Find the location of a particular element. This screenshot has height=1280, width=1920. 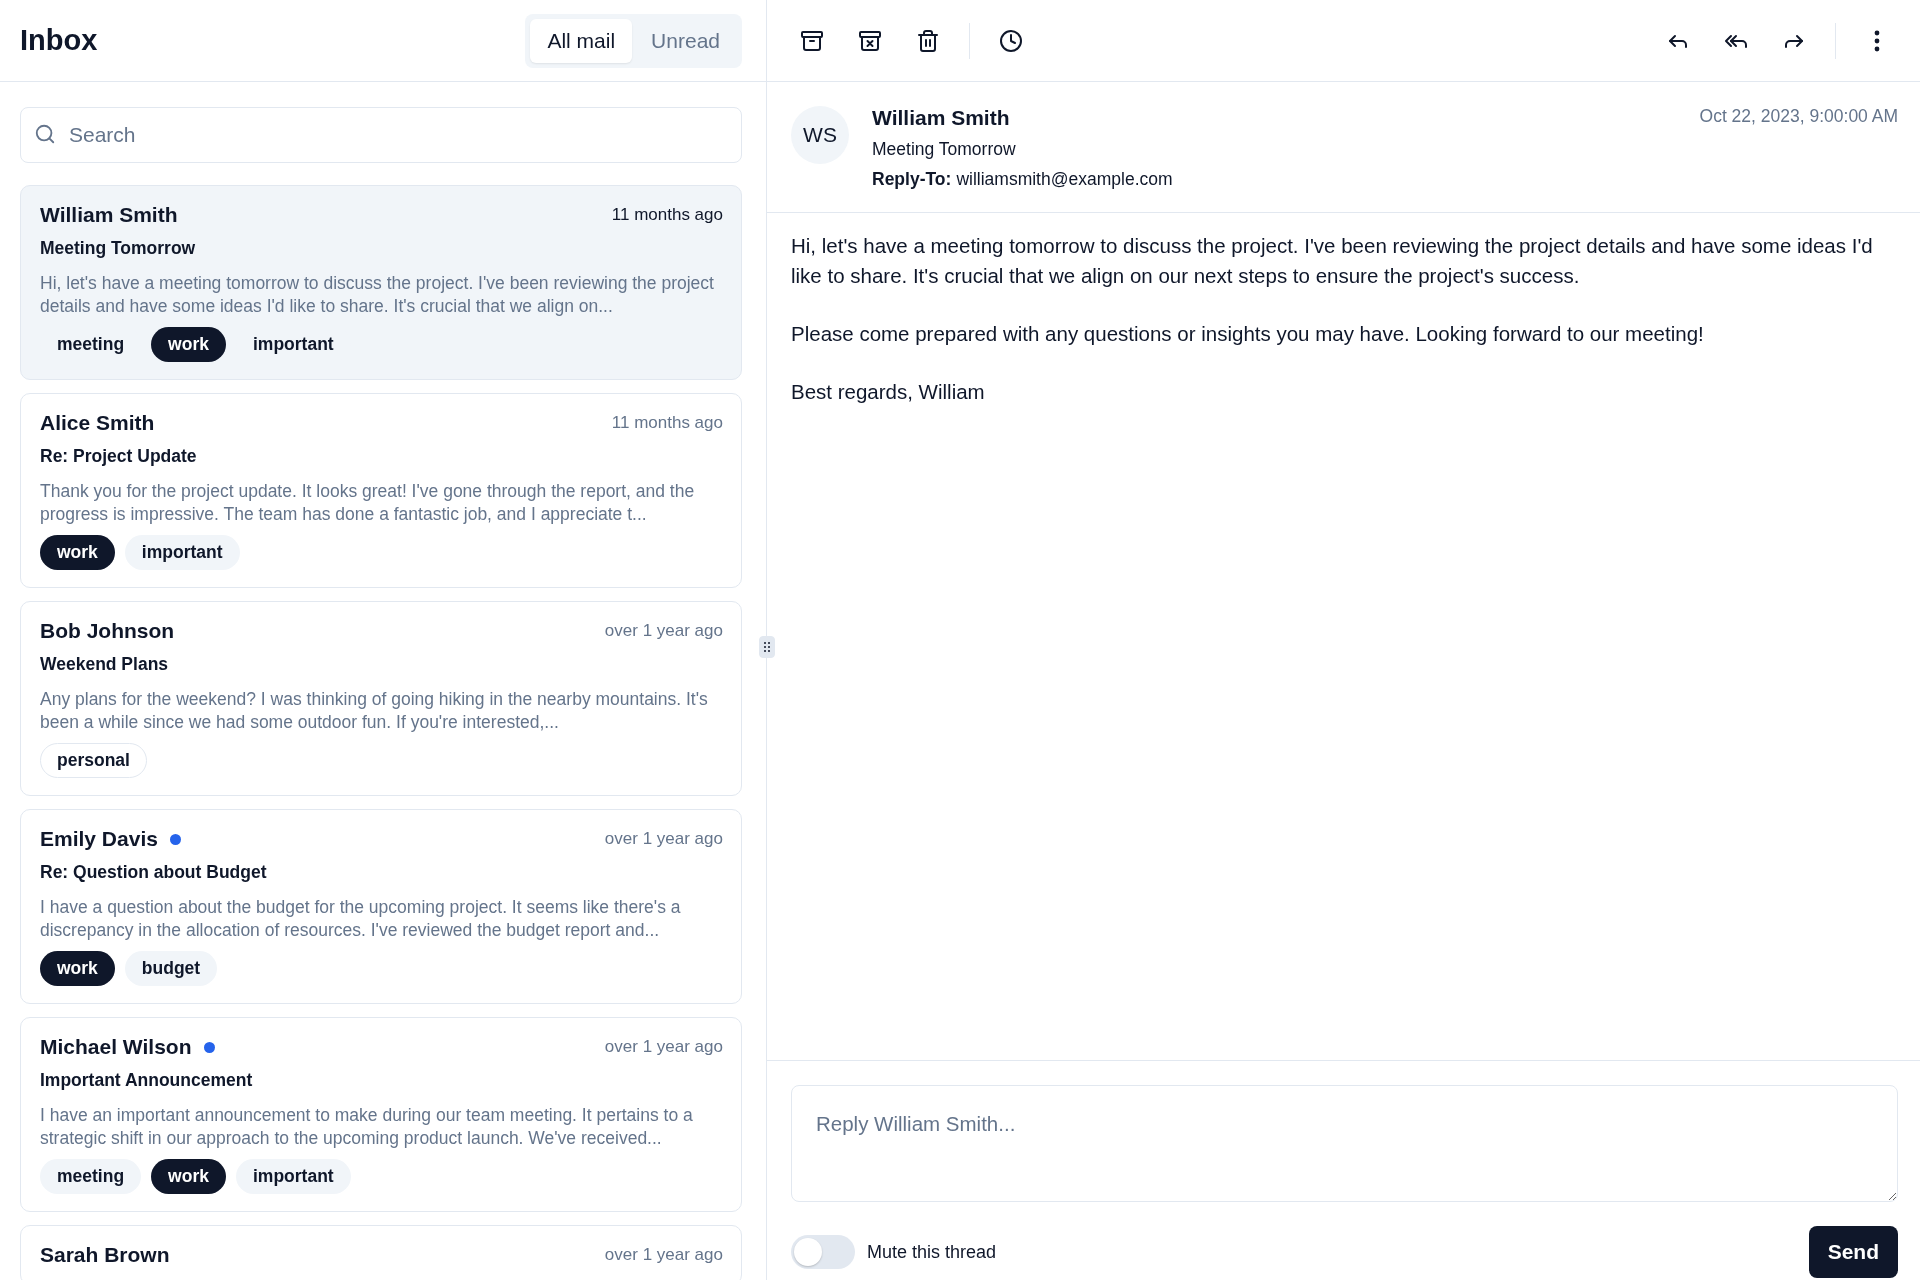

trash-icon is located at coordinates (928, 40).